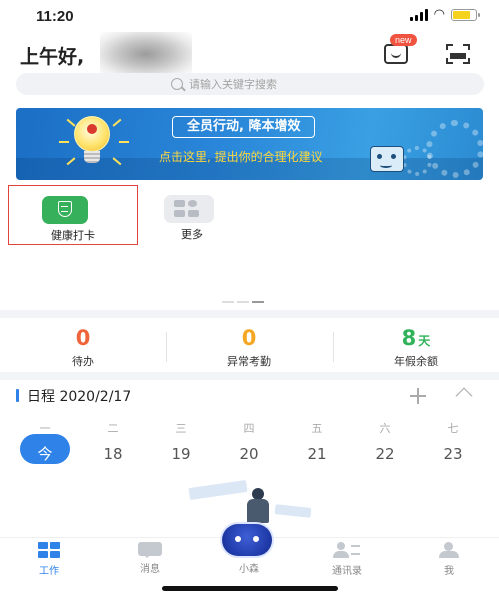 The height and width of the screenshot is (598, 499). I want to click on schedule-accent-bar, so click(17, 395).